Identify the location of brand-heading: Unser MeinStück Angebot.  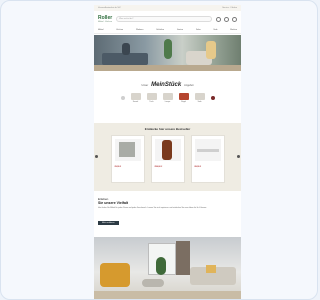
(167, 85).